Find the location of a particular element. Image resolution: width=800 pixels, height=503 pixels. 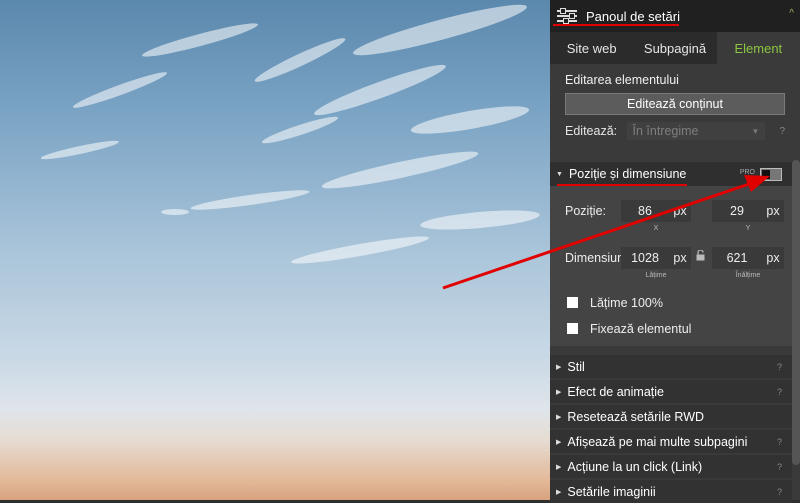

fix-element-label: Fixează elementul is located at coordinates (641, 329).